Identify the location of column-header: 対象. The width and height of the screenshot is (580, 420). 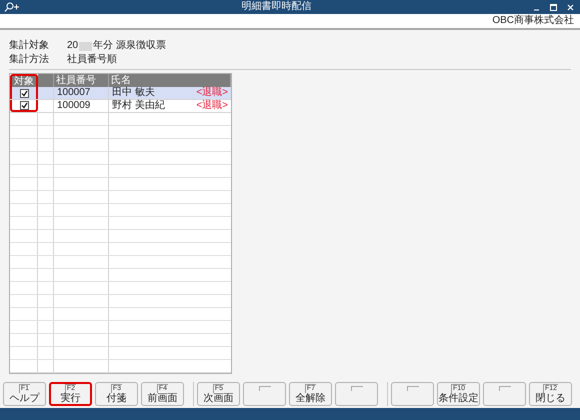
(24, 80).